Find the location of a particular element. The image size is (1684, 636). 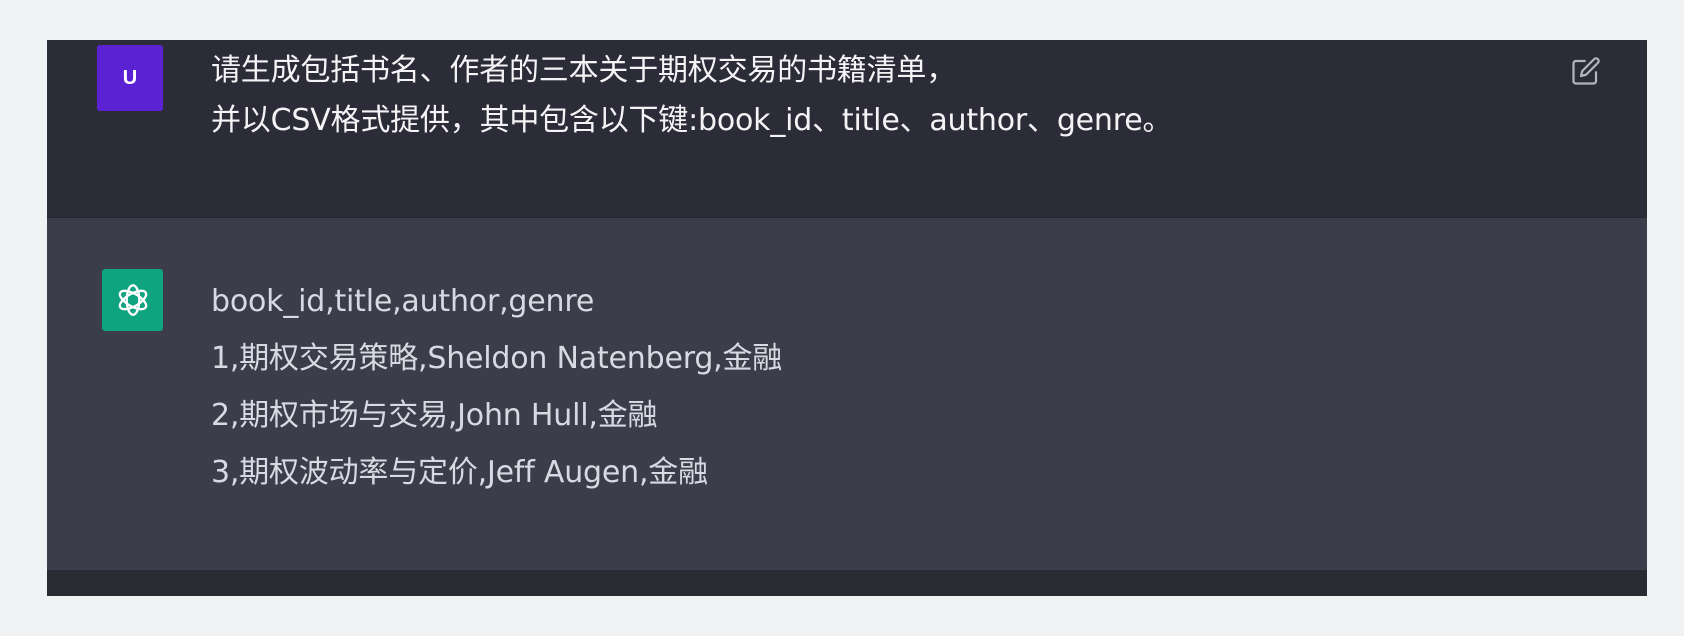

openai-logo-icon is located at coordinates (132, 300).